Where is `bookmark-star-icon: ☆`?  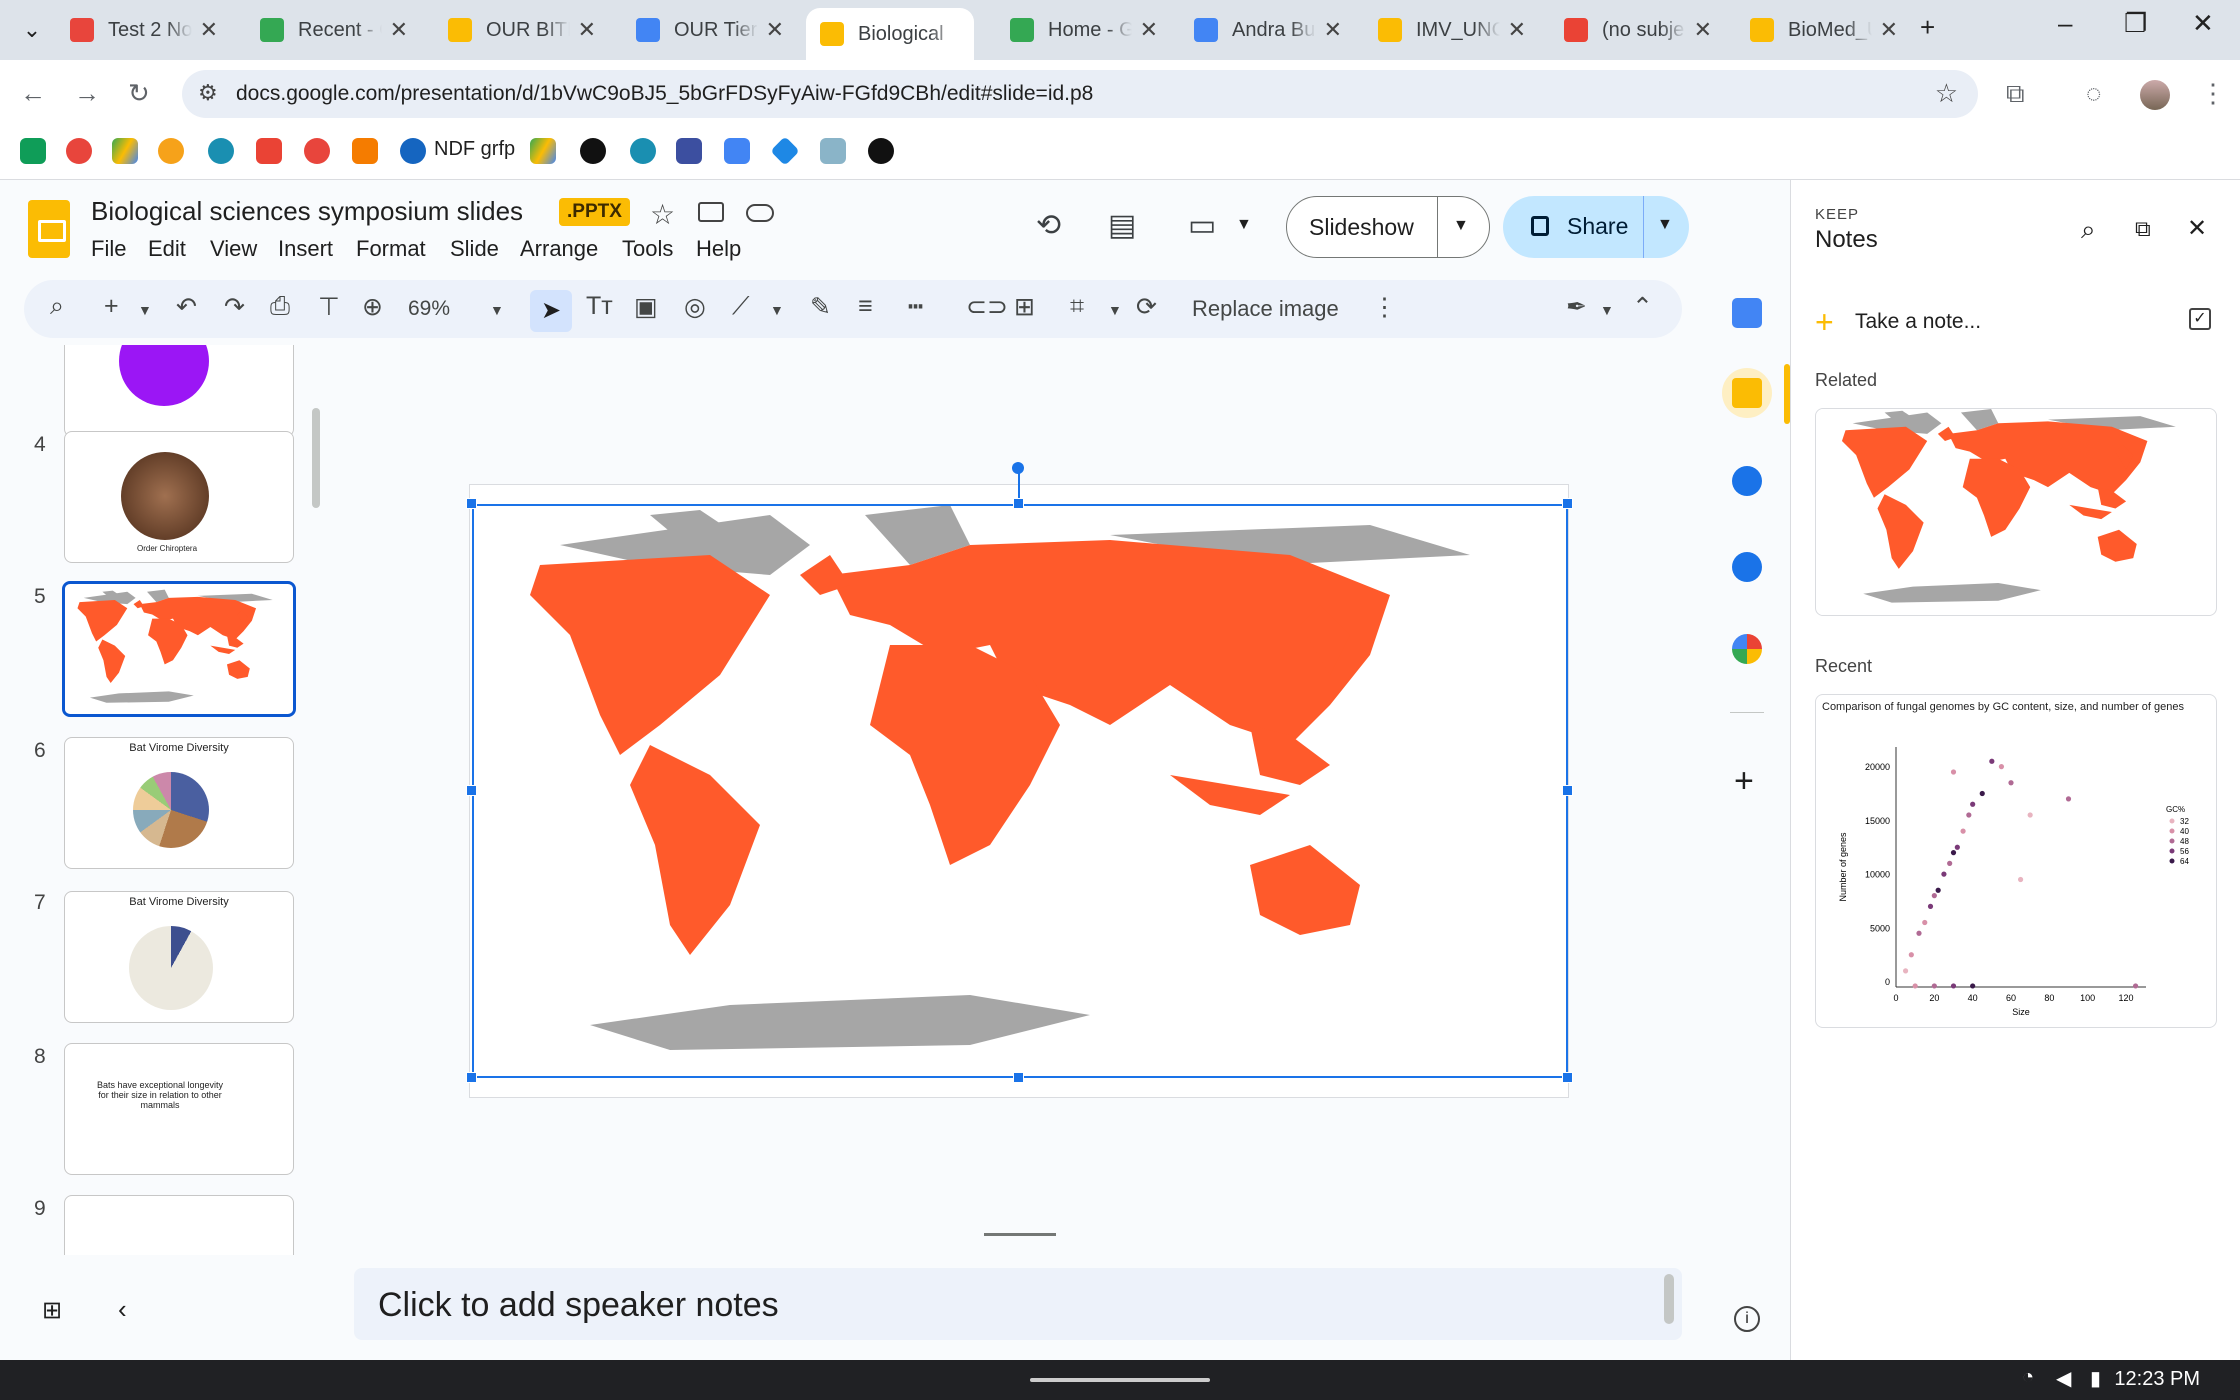 bookmark-star-icon: ☆ is located at coordinates (1946, 93).